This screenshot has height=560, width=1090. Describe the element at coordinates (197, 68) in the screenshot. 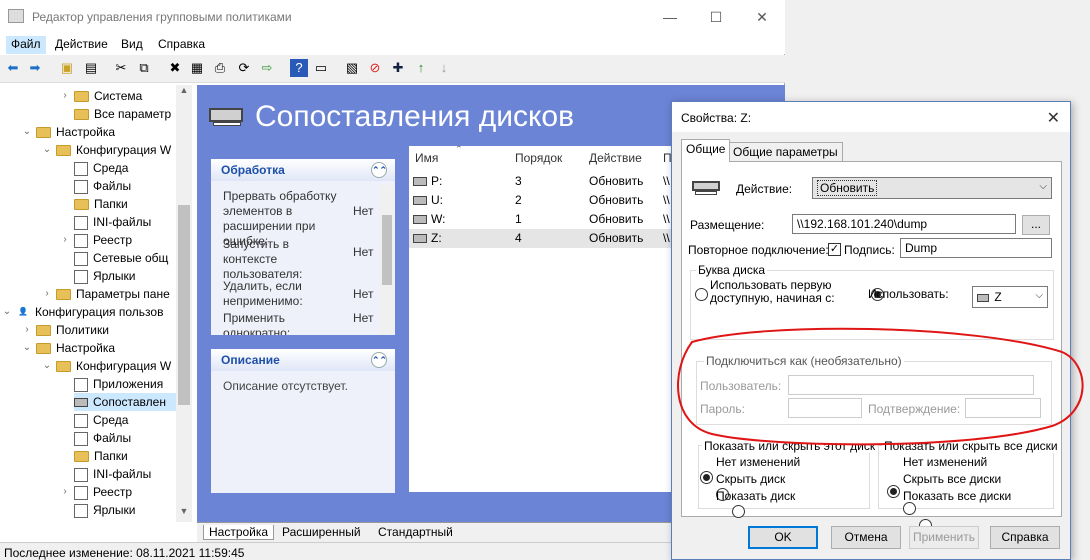

I see `properties-icon: ▦` at that location.